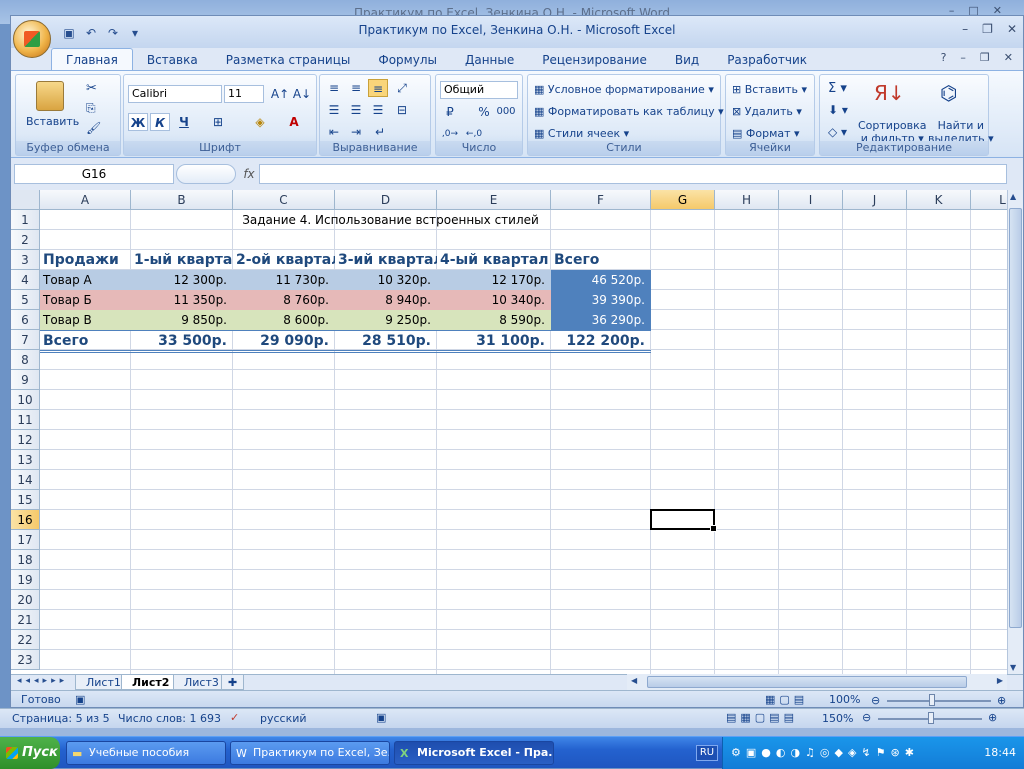 This screenshot has height=769, width=1024. Describe the element at coordinates (939, 200) in the screenshot. I see `column-header-k: K` at that location.